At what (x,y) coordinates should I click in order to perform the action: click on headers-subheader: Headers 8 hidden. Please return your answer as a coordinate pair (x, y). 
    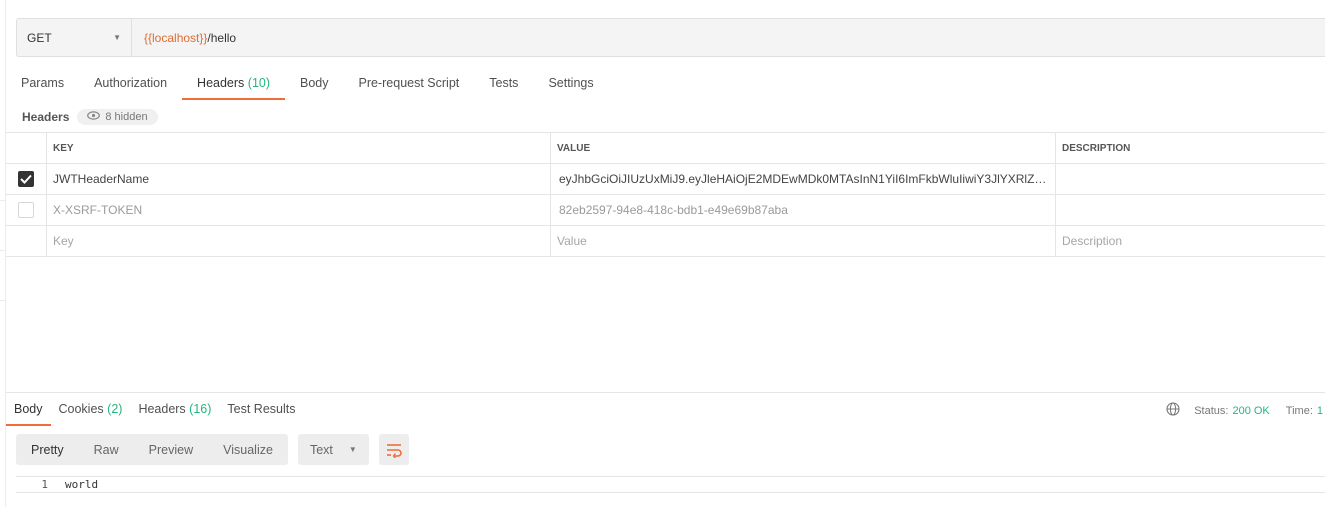
    Looking at the image, I should click on (90, 117).